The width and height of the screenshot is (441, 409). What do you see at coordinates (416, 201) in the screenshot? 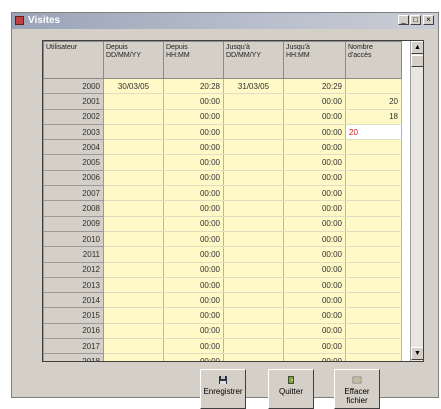
I see `vertical-scrollbar: ▲ ▼` at bounding box center [416, 201].